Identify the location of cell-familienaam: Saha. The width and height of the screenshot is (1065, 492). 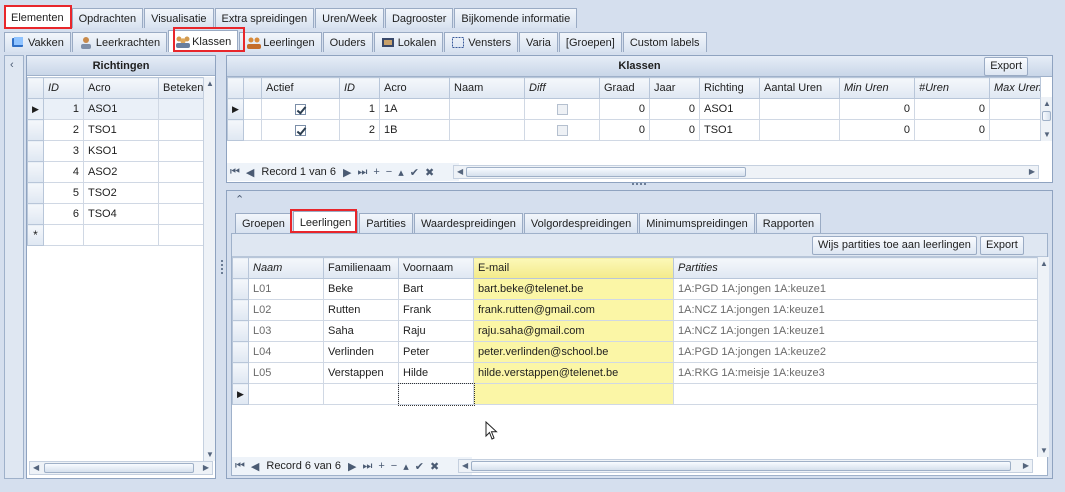
(361, 331).